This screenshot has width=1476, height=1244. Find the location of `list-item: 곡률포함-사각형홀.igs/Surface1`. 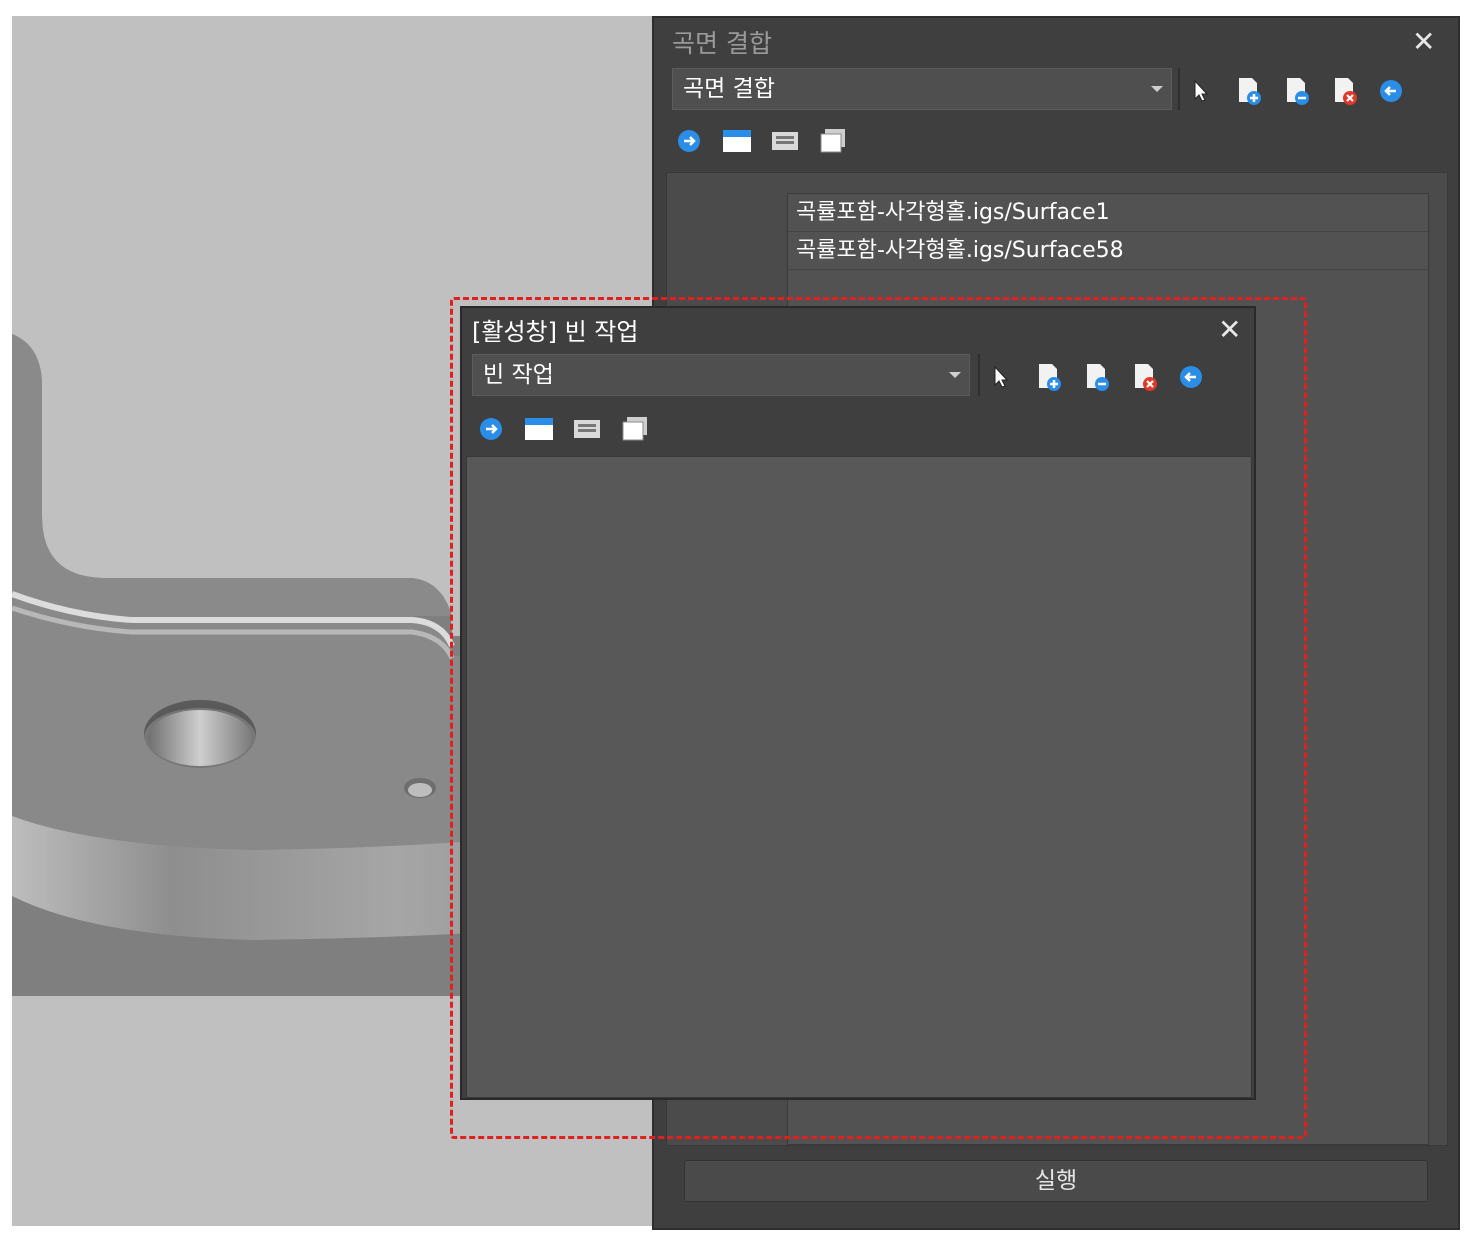

list-item: 곡률포함-사각형홀.igs/Surface1 is located at coordinates (1108, 213).